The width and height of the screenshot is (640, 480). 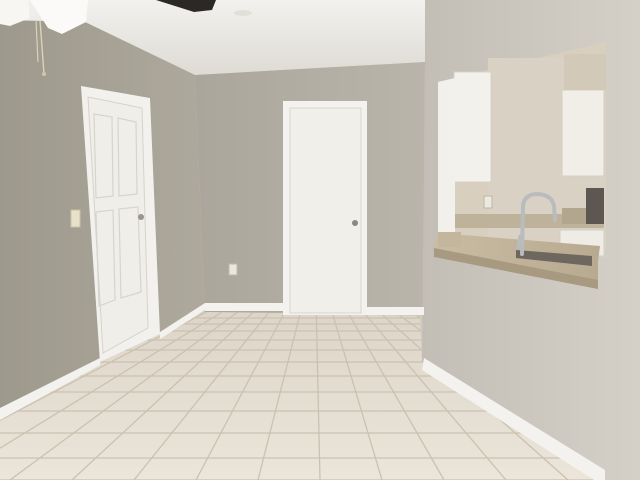 What do you see at coordinates (355, 223) in the screenshot?
I see `back-door-knob` at bounding box center [355, 223].